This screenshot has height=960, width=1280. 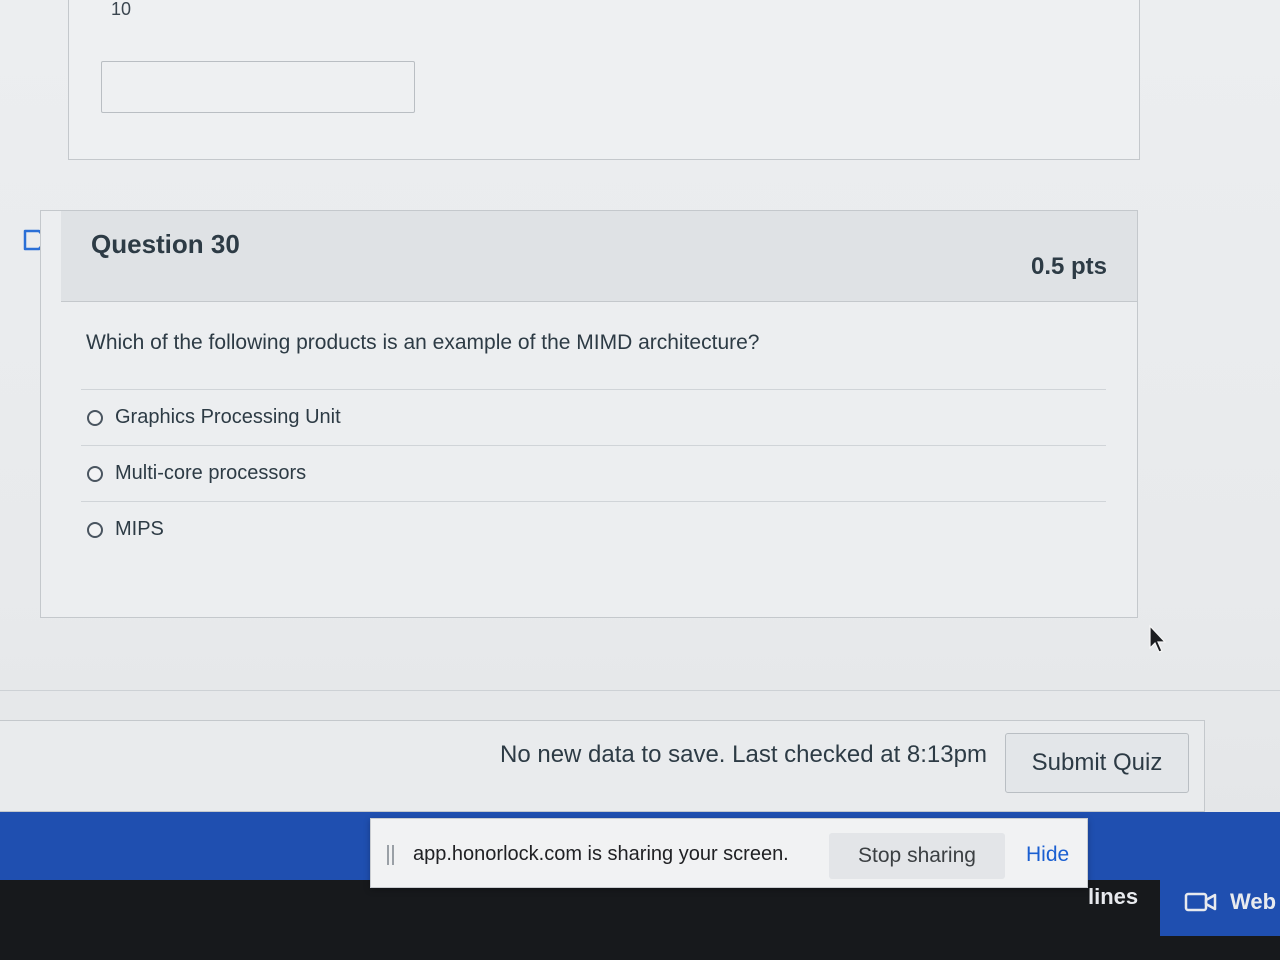 I want to click on answer-option: Graphics Processing Unit, so click(x=593, y=417).